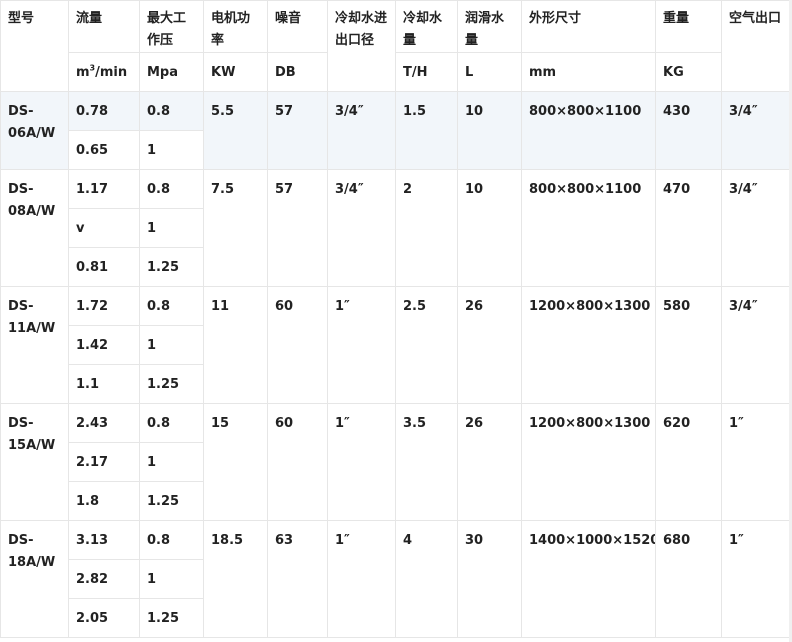 The height and width of the screenshot is (642, 792). Describe the element at coordinates (297, 579) in the screenshot. I see `noise-cell: 63` at that location.